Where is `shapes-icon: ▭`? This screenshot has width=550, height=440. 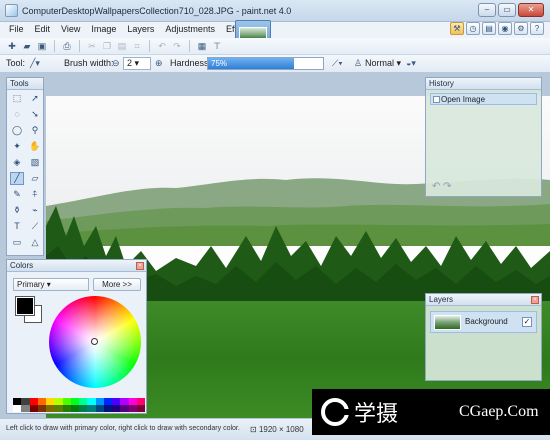 shapes-icon: ▭ is located at coordinates (17, 242).